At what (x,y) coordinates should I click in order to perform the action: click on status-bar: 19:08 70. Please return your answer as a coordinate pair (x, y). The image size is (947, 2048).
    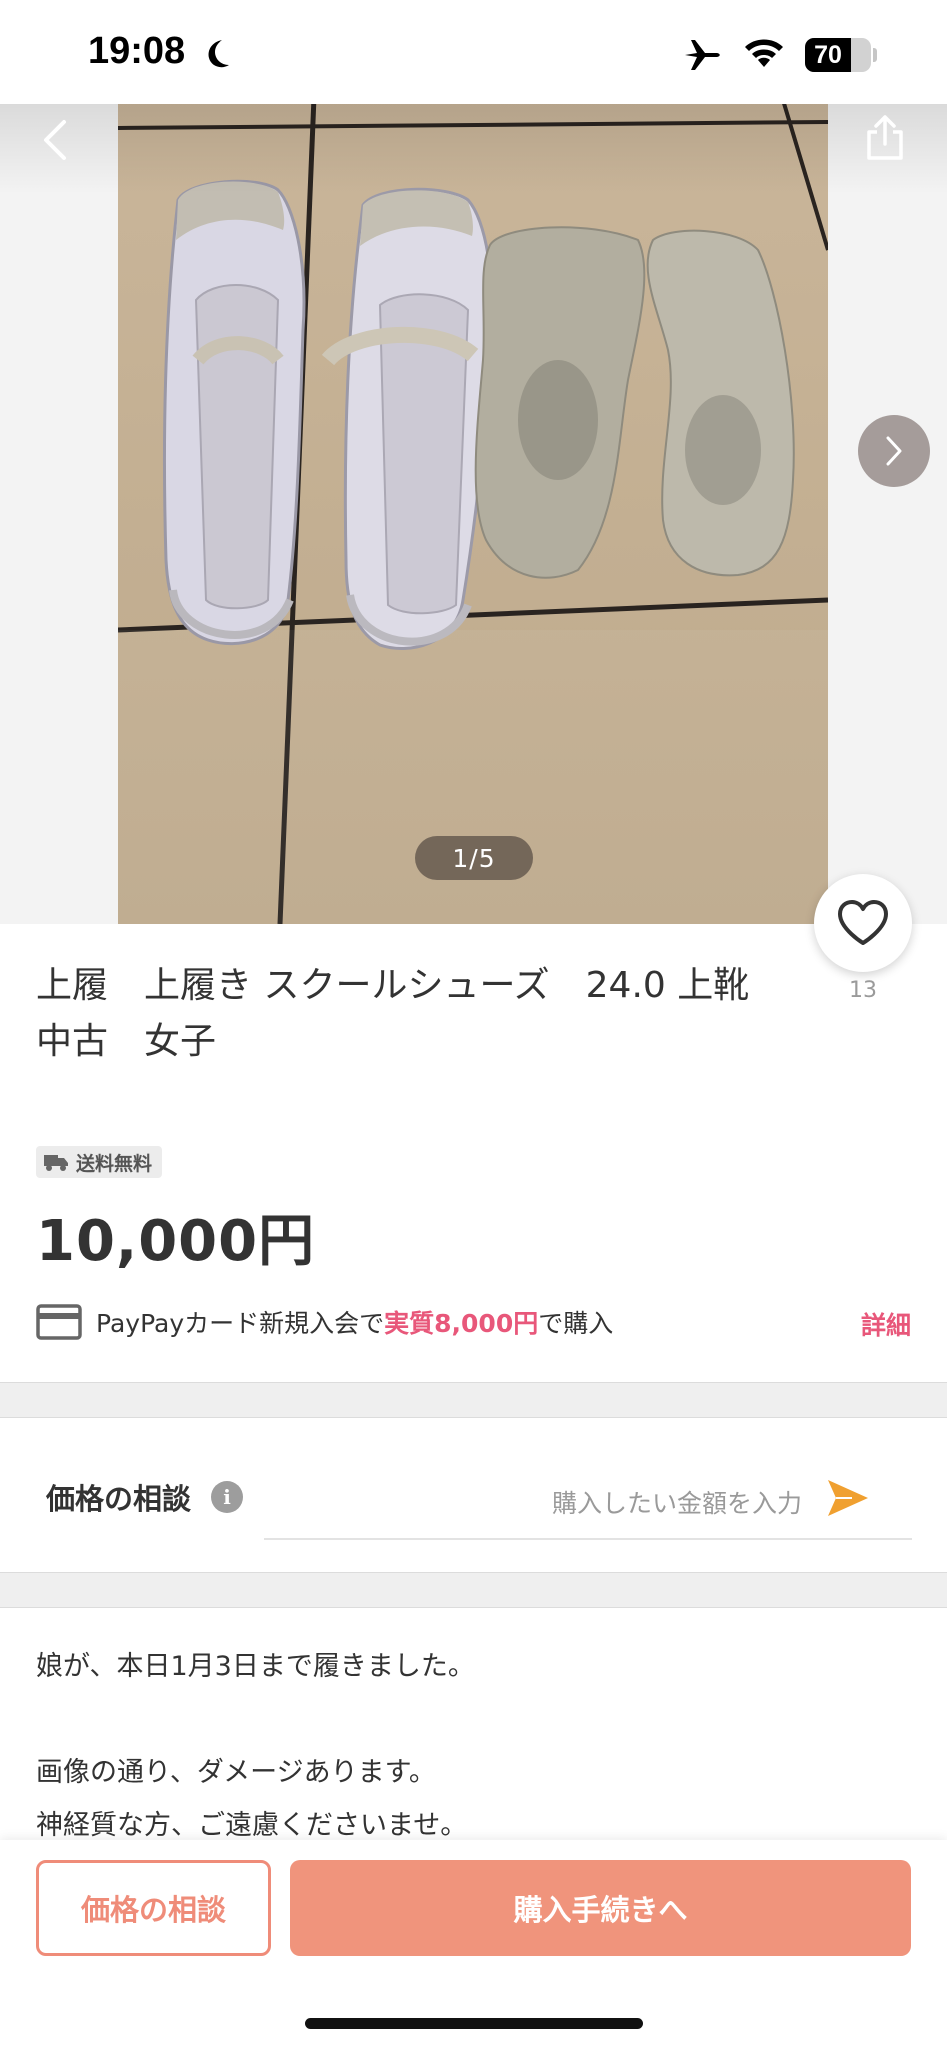
    Looking at the image, I should click on (473, 52).